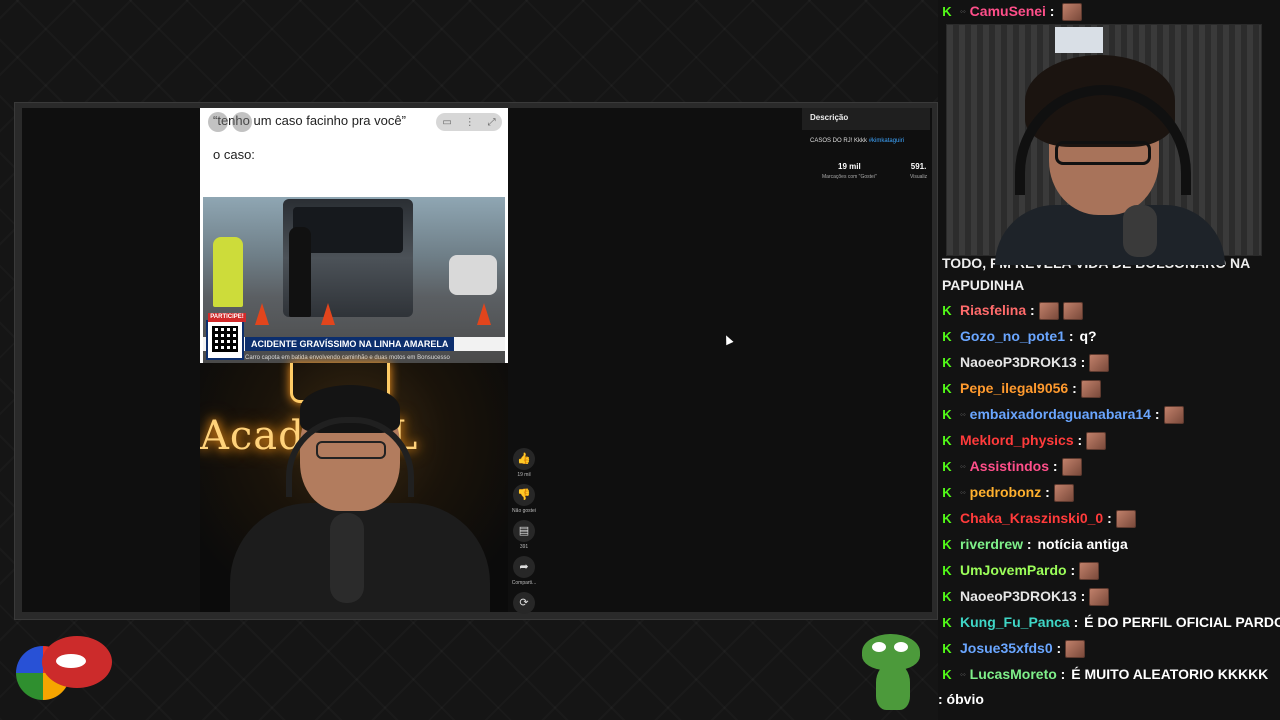 This screenshot has width=1280, height=720. I want to click on remix-icon: ⟳, so click(524, 603).